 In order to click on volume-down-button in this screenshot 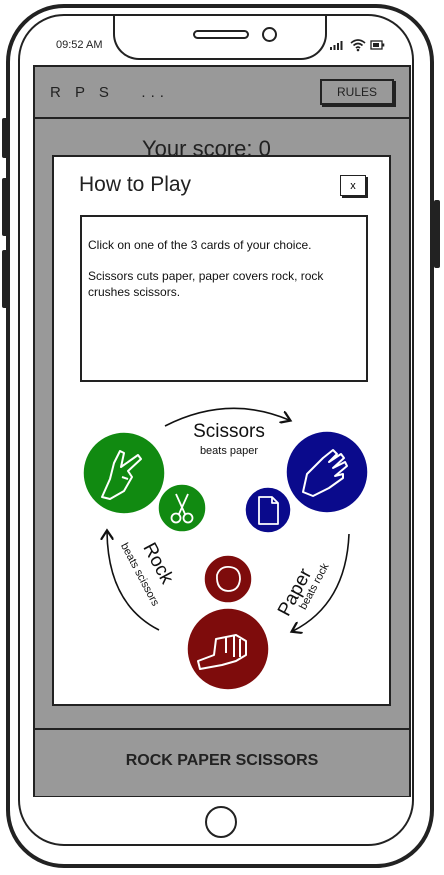, I will do `click(5, 279)`.